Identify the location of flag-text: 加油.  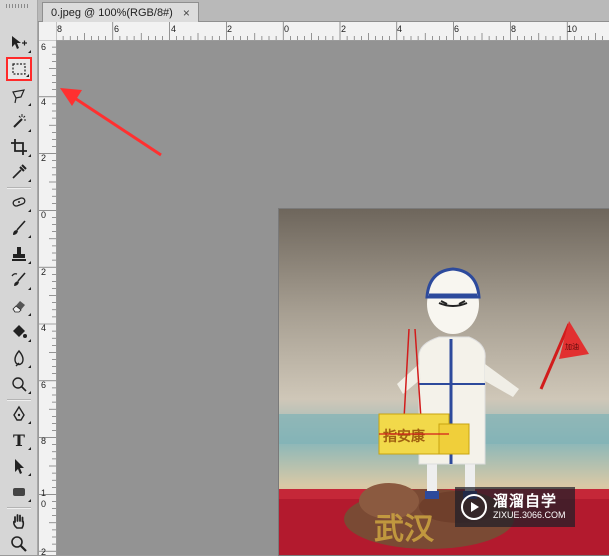
(572, 346).